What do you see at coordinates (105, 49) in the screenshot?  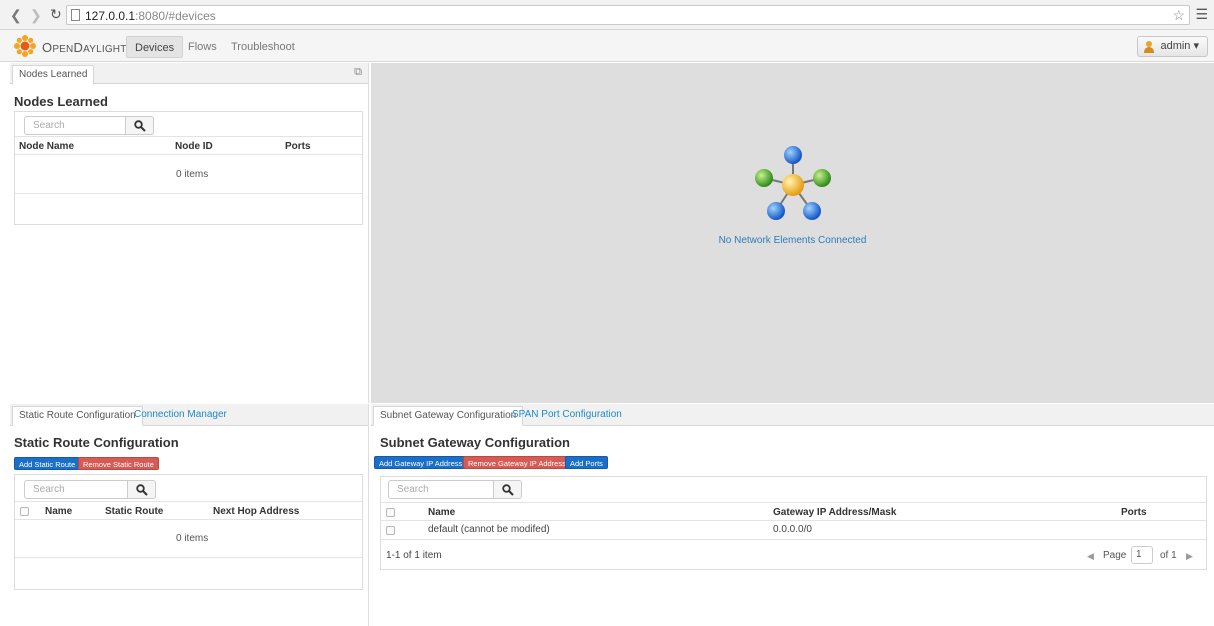 I see `brand-second-rest: AYLIGHT` at bounding box center [105, 49].